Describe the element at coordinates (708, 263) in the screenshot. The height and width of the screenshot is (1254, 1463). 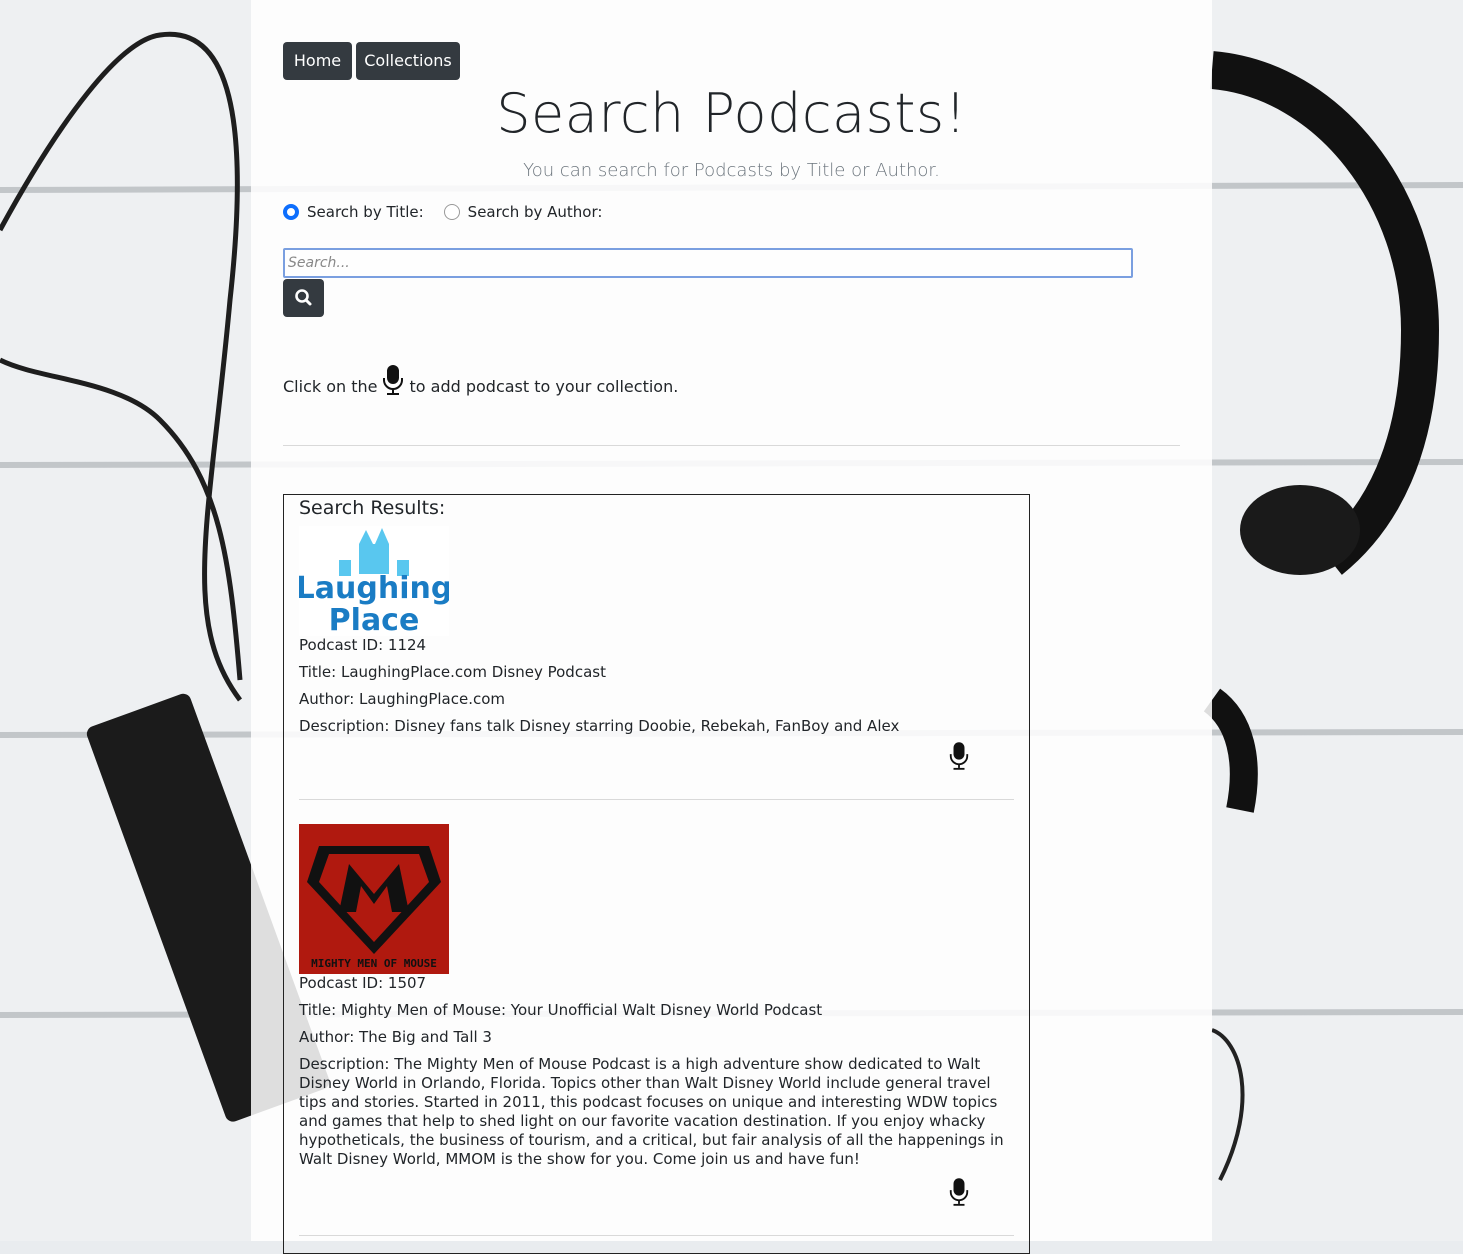
I see `search-input` at that location.